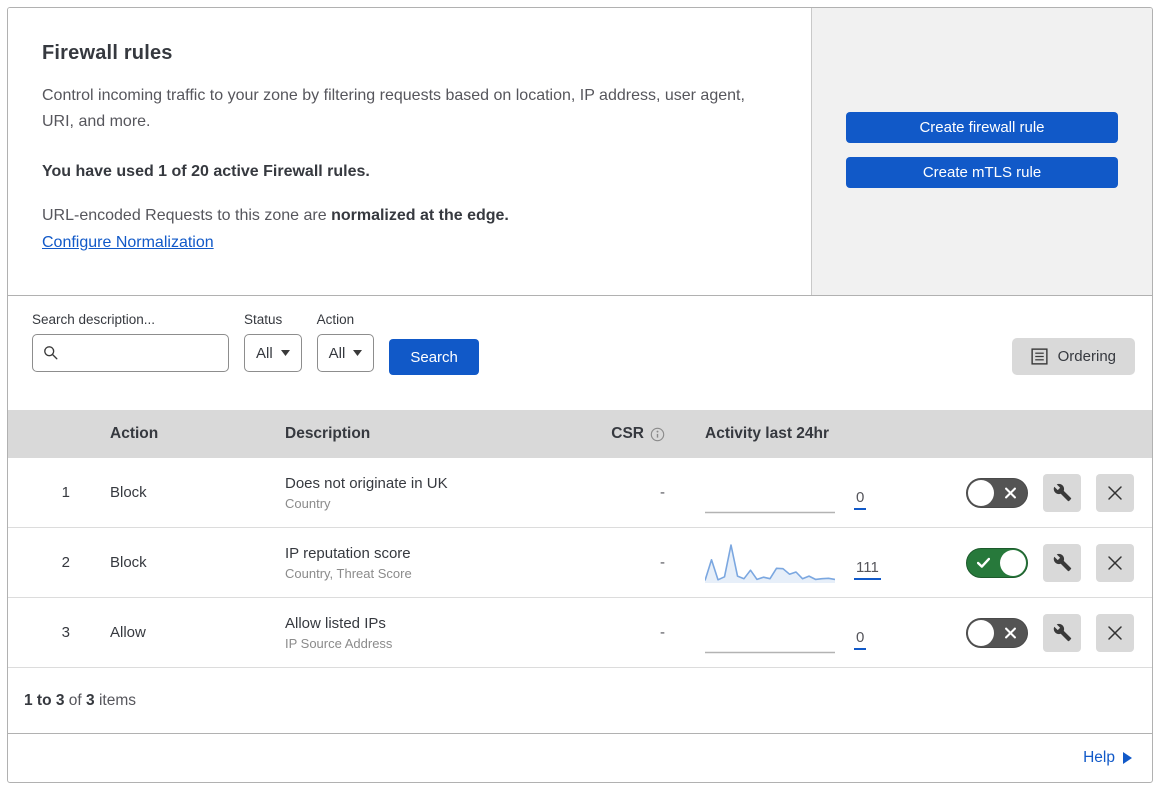 The image size is (1161, 791). What do you see at coordinates (348, 553) in the screenshot?
I see `rule-description: IP reputation score` at bounding box center [348, 553].